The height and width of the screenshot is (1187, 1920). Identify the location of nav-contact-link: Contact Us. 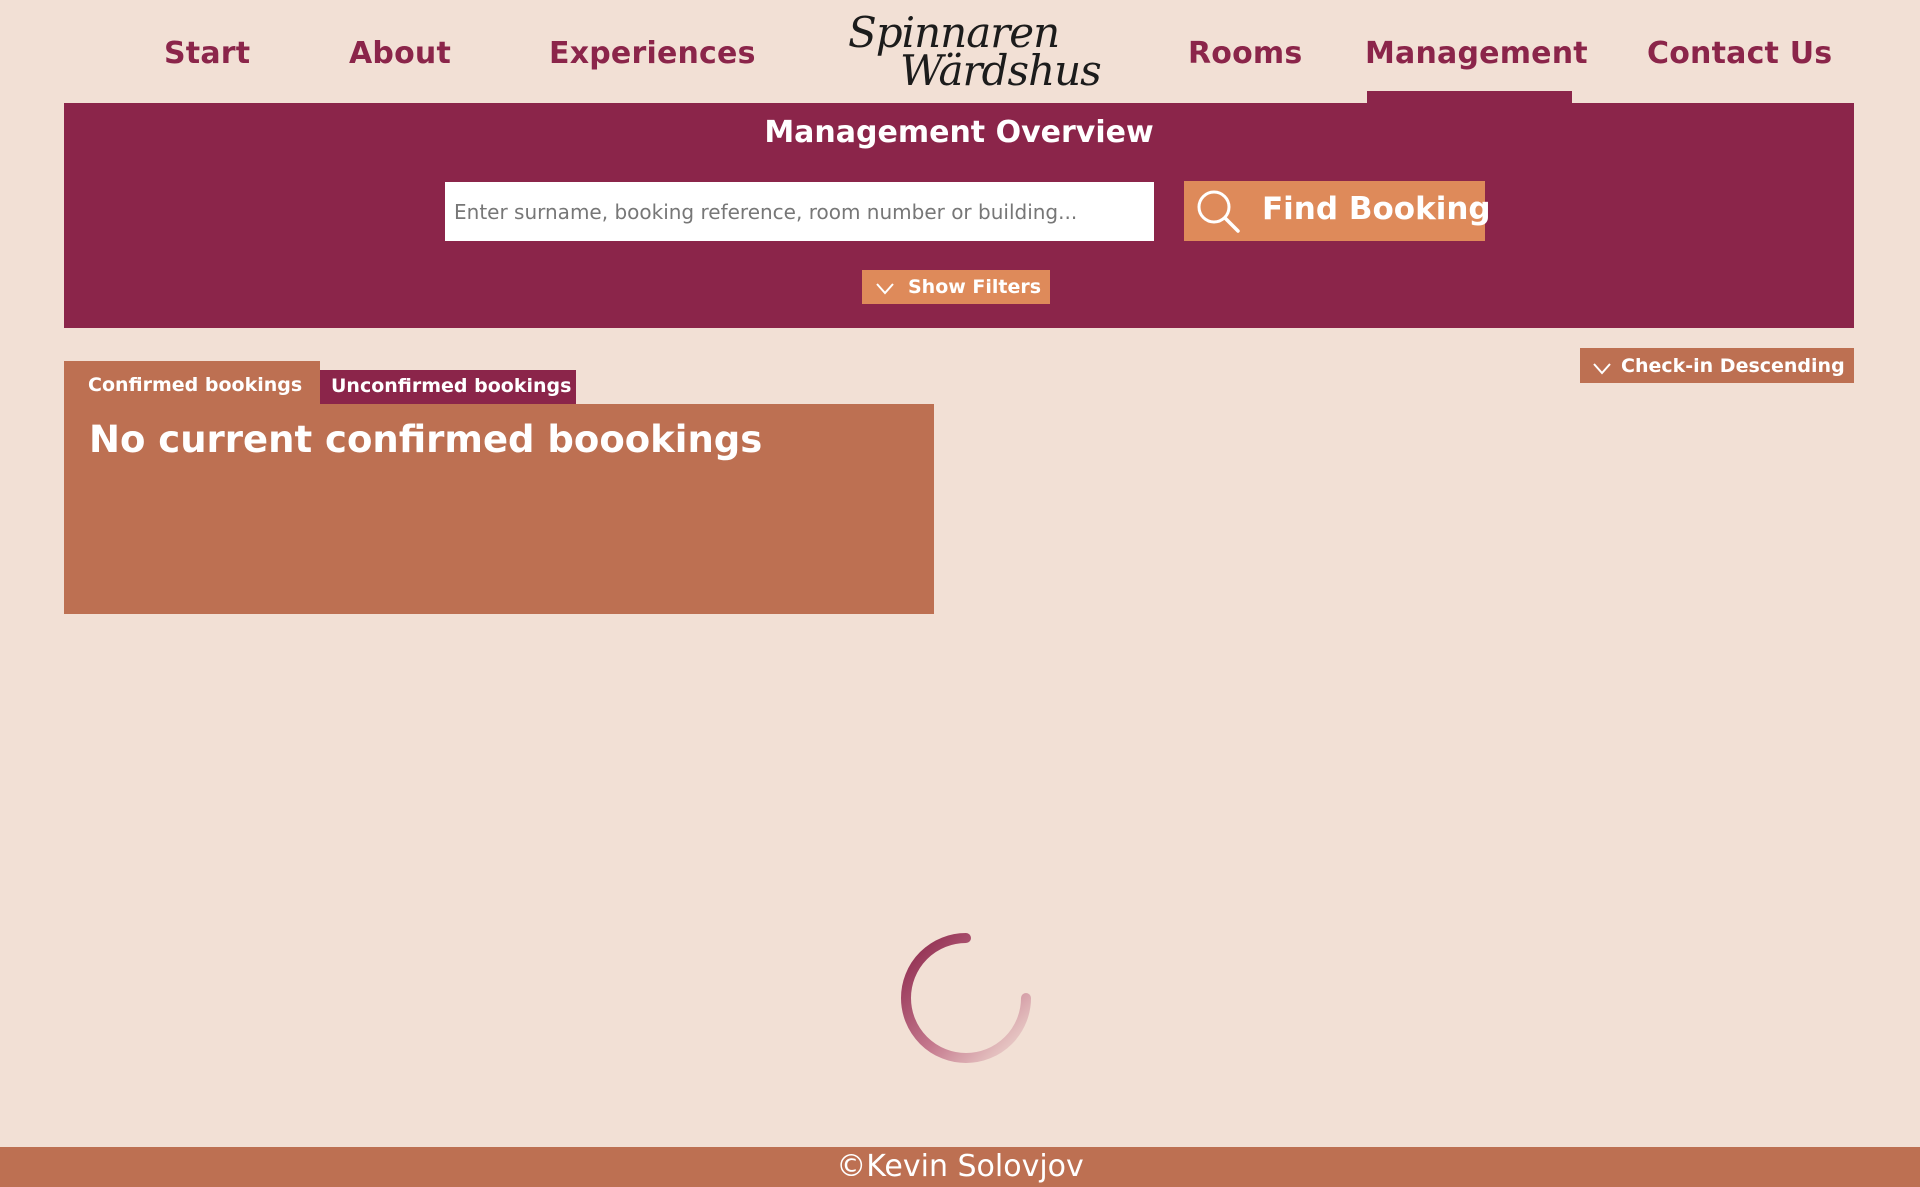
(1739, 56).